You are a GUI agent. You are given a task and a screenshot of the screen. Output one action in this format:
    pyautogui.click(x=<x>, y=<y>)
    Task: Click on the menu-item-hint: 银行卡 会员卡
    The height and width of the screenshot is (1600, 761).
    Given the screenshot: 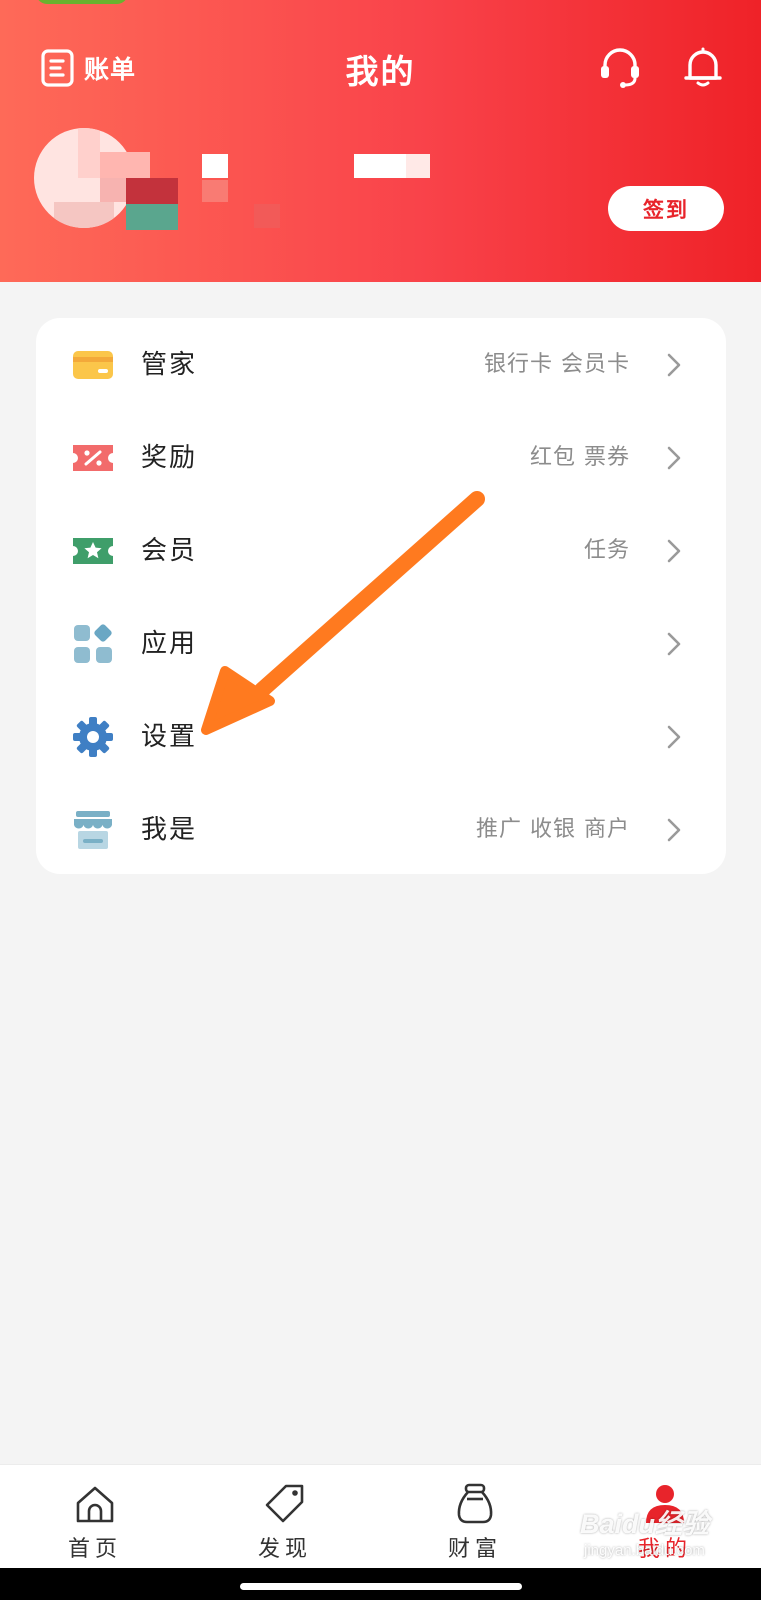 What is the action you would take?
    pyautogui.click(x=557, y=364)
    